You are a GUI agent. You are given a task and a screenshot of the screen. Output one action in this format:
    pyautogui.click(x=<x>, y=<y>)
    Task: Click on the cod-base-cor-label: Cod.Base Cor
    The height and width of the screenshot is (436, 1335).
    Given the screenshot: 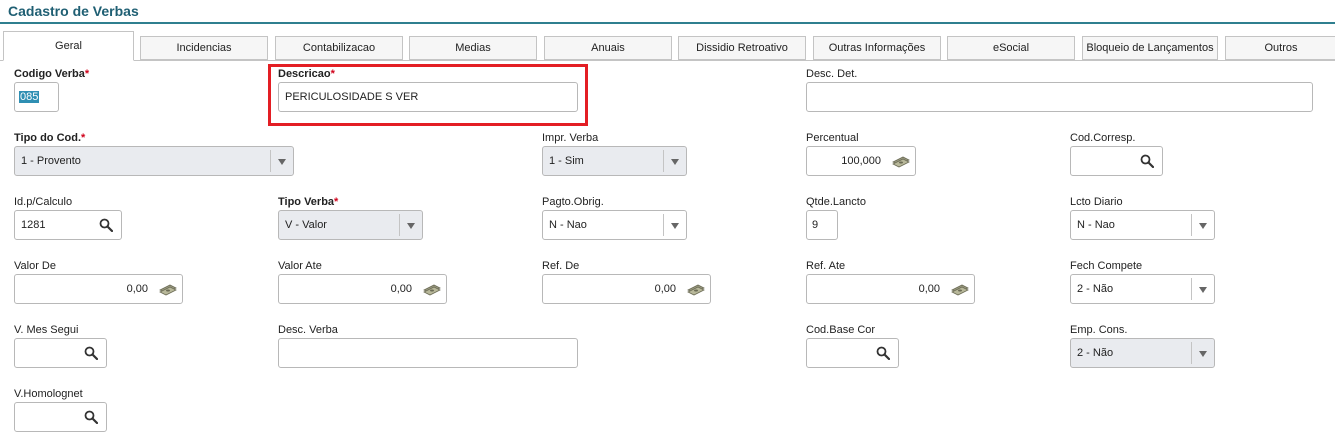 What is the action you would take?
    pyautogui.click(x=841, y=330)
    